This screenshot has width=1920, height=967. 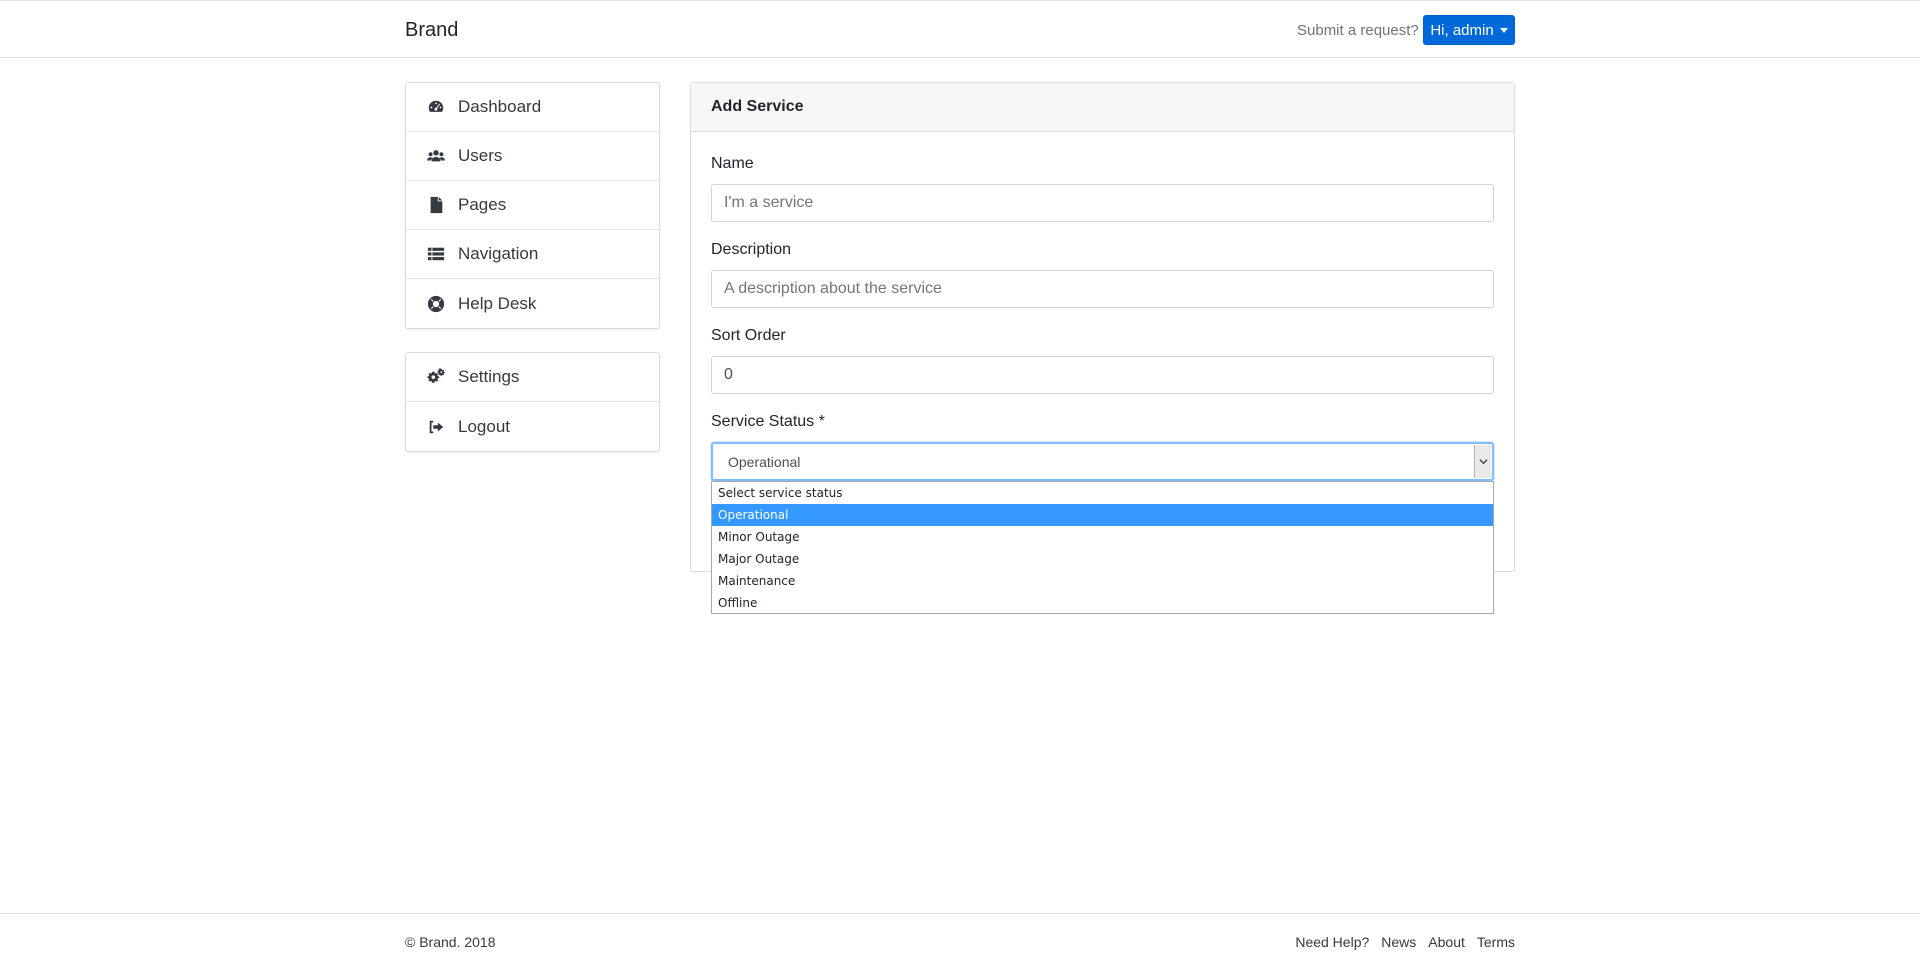 What do you see at coordinates (960, 29) in the screenshot?
I see `navbar: Brand Submit a request? Hi, admin` at bounding box center [960, 29].